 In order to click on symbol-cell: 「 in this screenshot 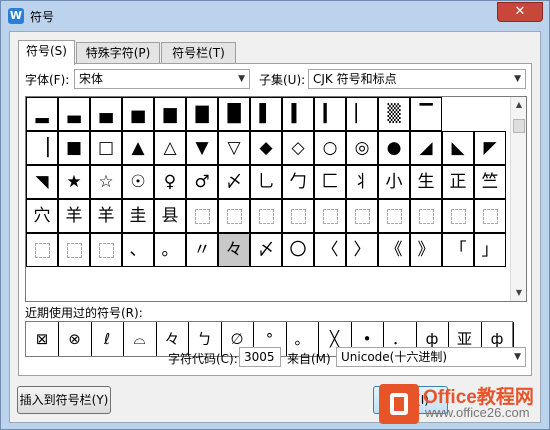, I will do `click(458, 250)`.